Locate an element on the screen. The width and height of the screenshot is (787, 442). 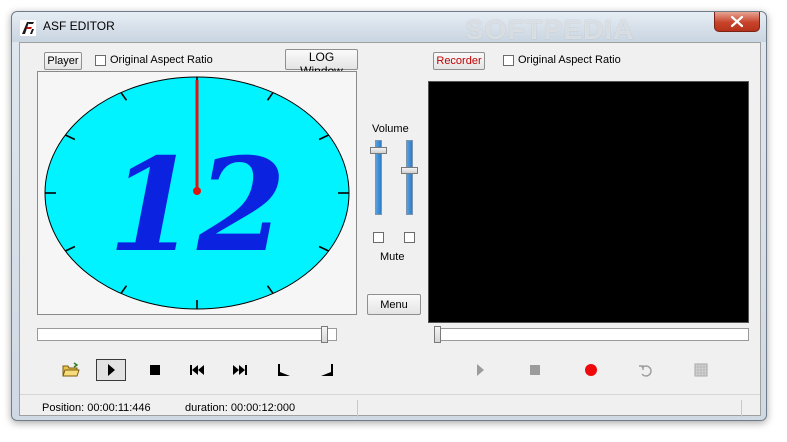
recorder-button: Recorder is located at coordinates (459, 61).